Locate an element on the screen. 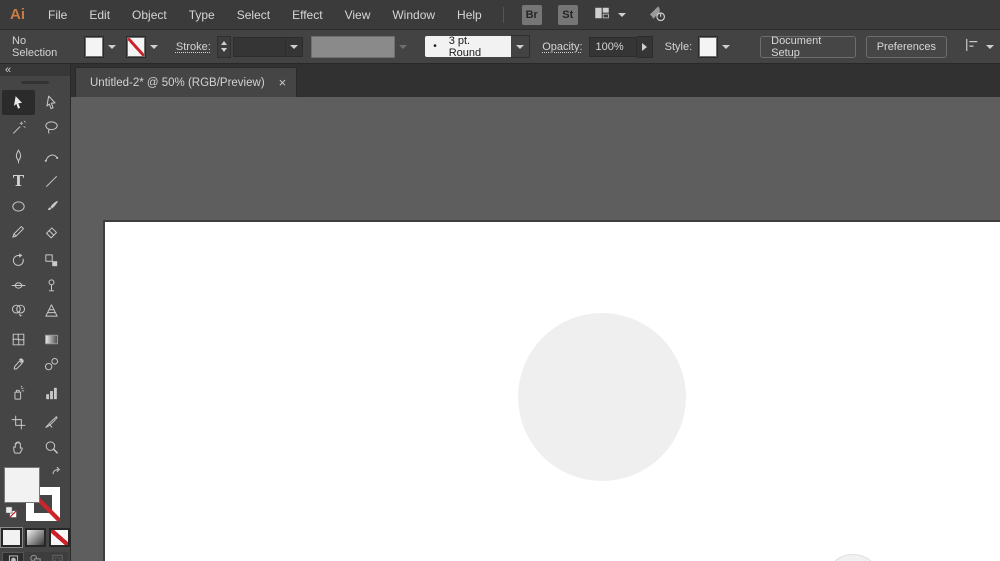 The width and height of the screenshot is (1000, 561). draw-inside-button is located at coordinates (57, 556).